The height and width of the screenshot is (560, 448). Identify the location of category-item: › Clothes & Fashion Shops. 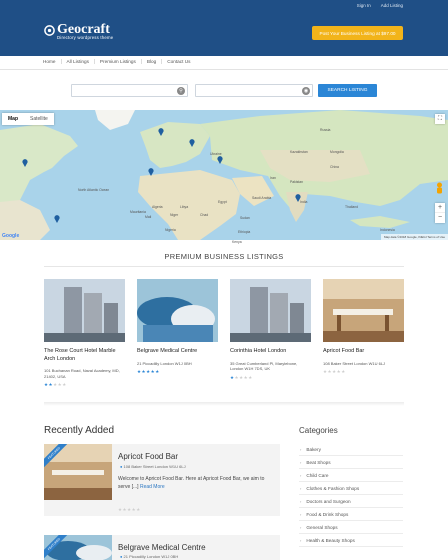
(351, 488).